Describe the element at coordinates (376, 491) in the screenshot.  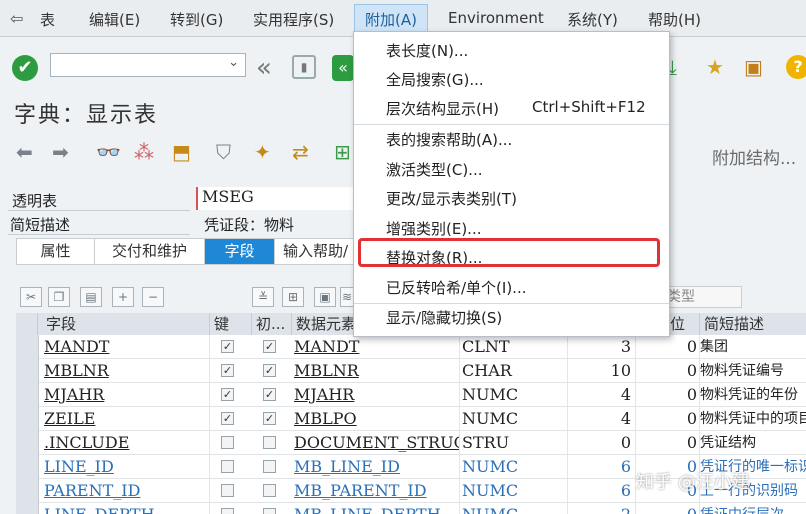
I see `data-element: MB_PARENT_ID` at that location.